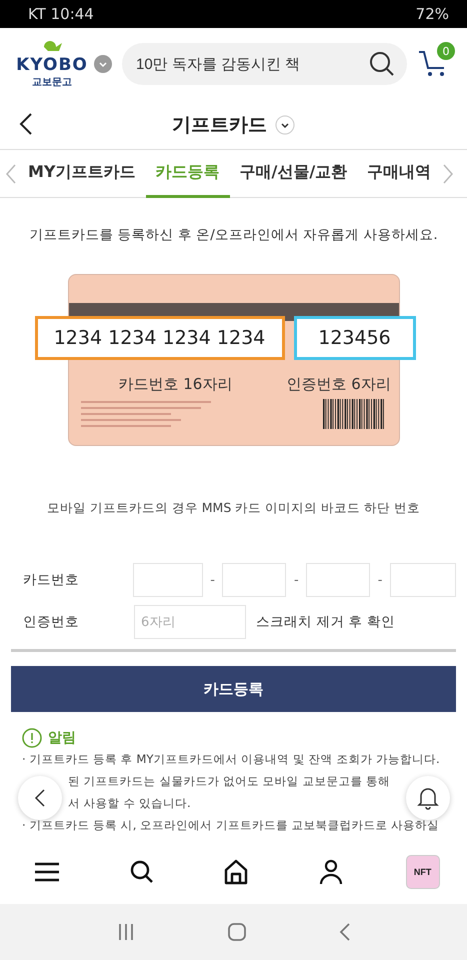 The image size is (467, 960). Describe the element at coordinates (285, 124) in the screenshot. I see `chevron-down-icon` at that location.